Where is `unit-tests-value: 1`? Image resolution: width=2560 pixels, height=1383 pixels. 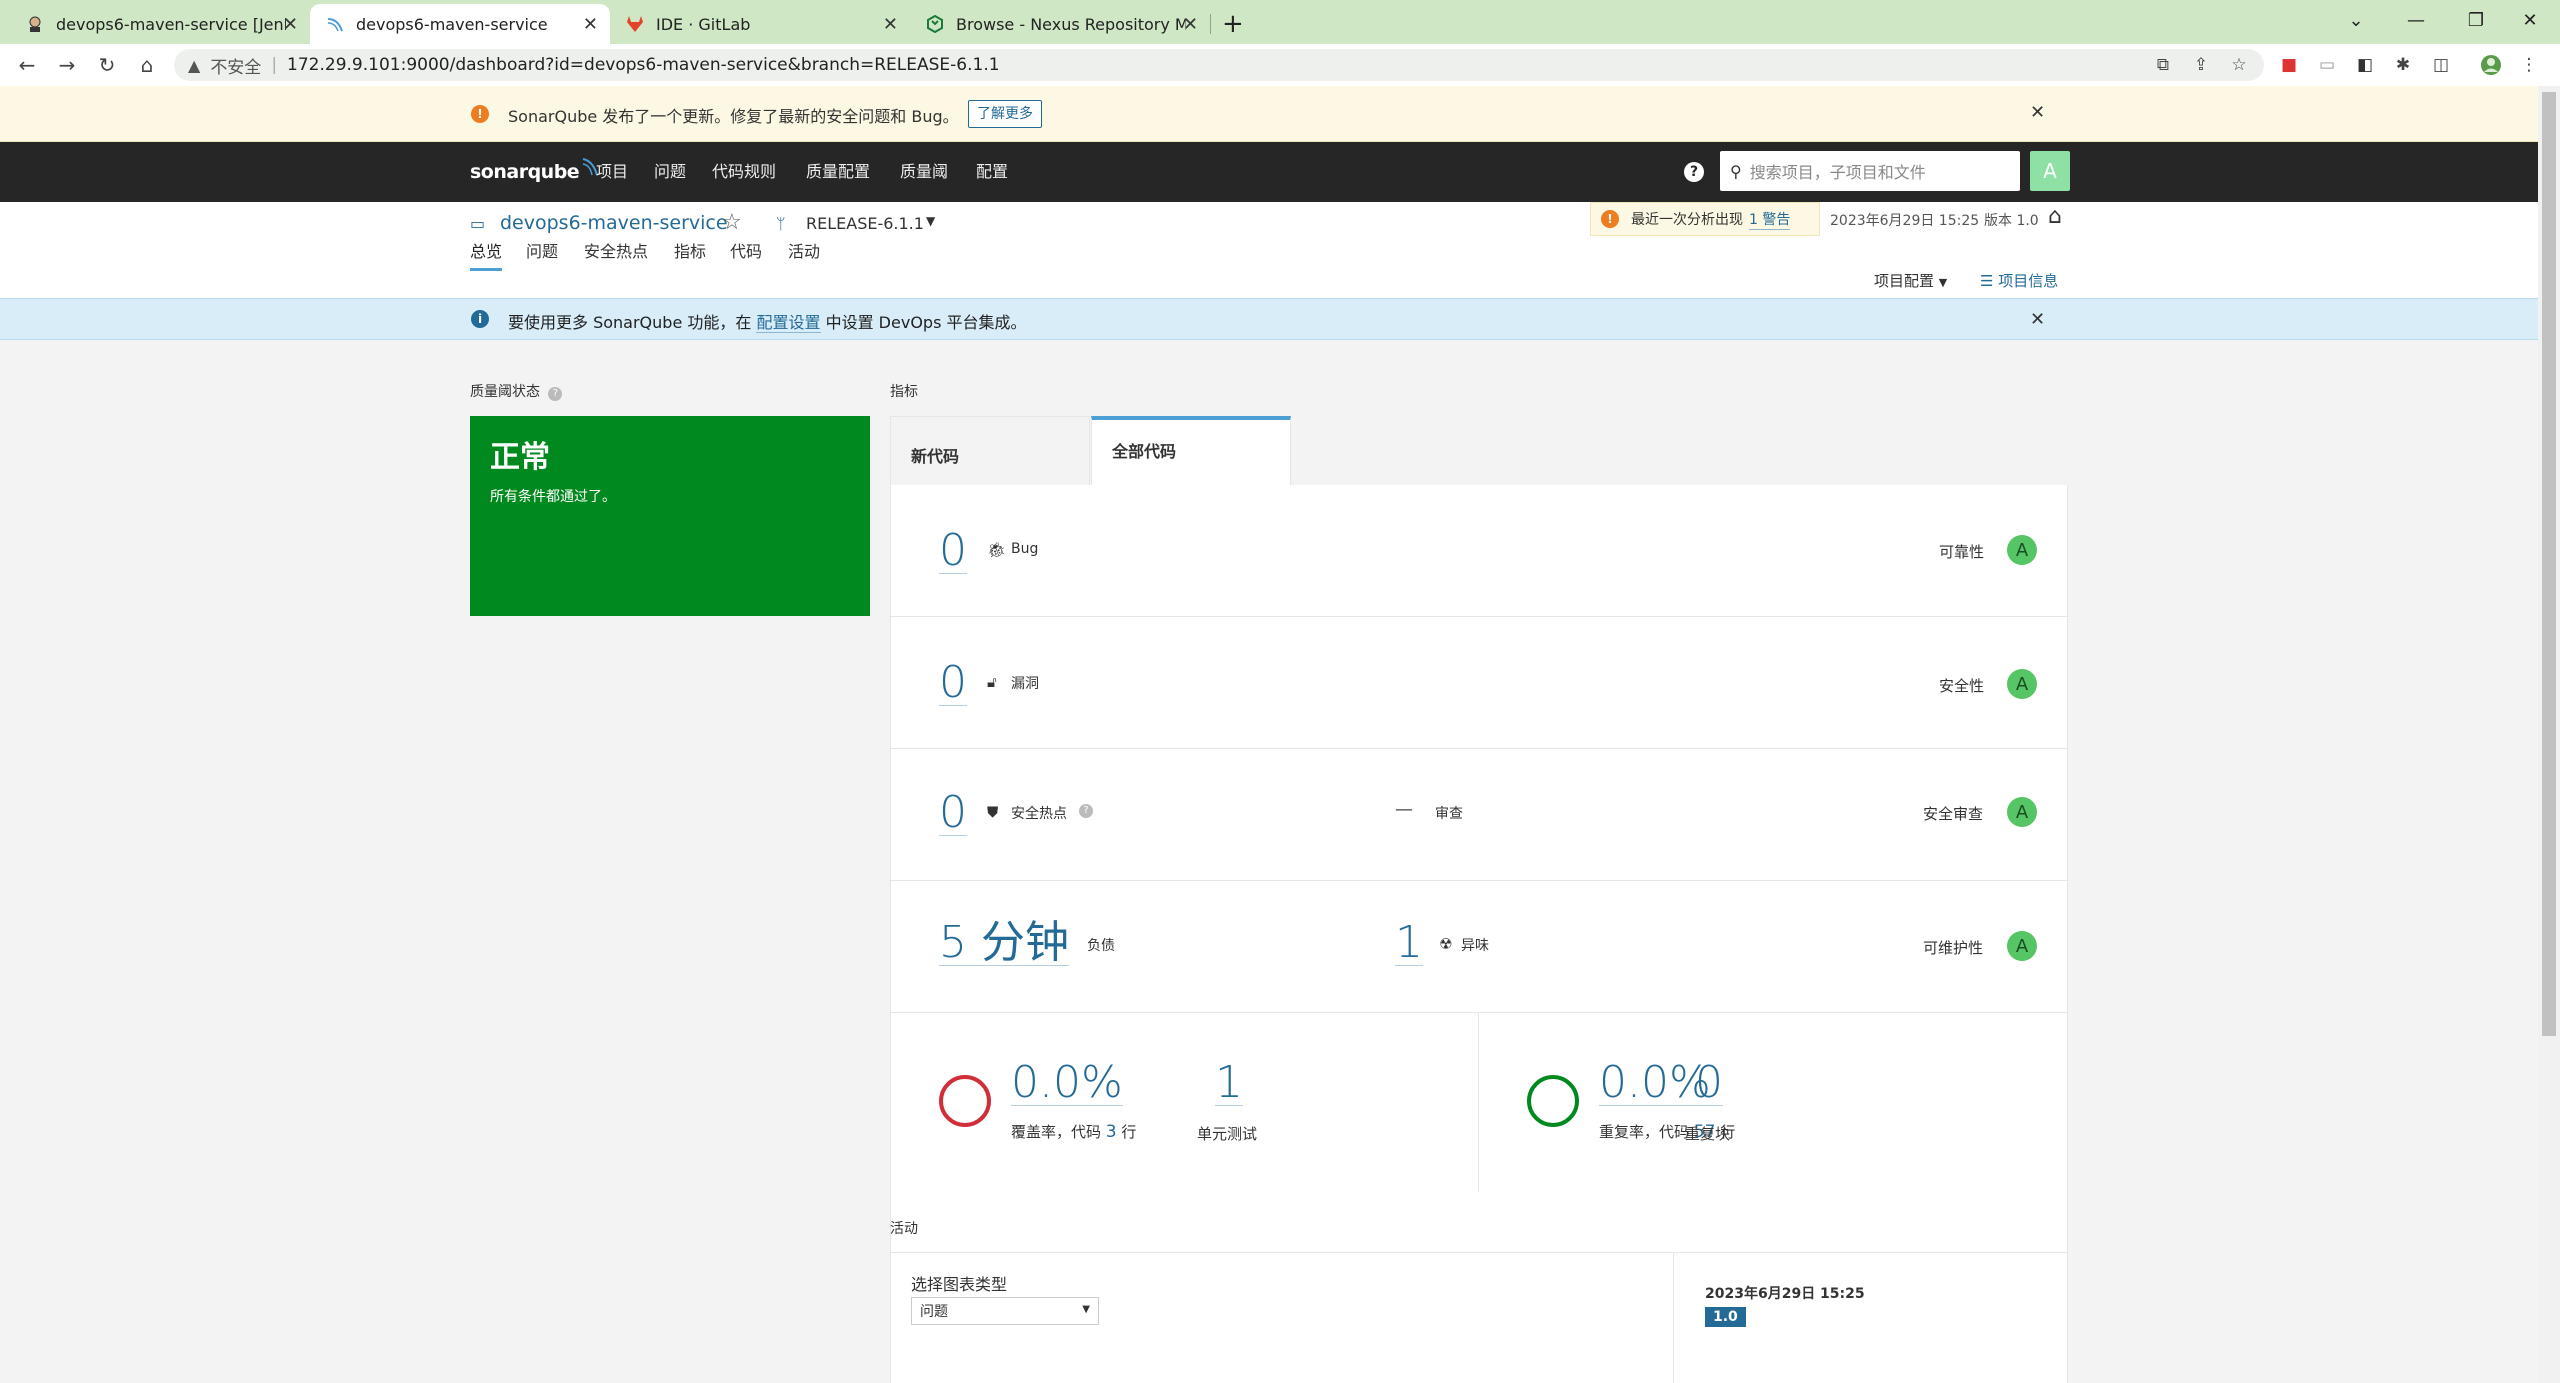 unit-tests-value: 1 is located at coordinates (1229, 1083).